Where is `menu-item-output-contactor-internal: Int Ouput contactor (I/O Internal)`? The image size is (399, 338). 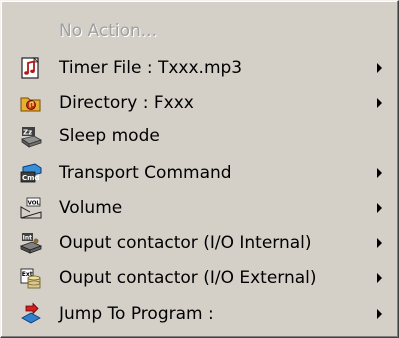
menu-item-output-contactor-internal: Int Ouput contactor (I/O Internal) is located at coordinates (199, 243).